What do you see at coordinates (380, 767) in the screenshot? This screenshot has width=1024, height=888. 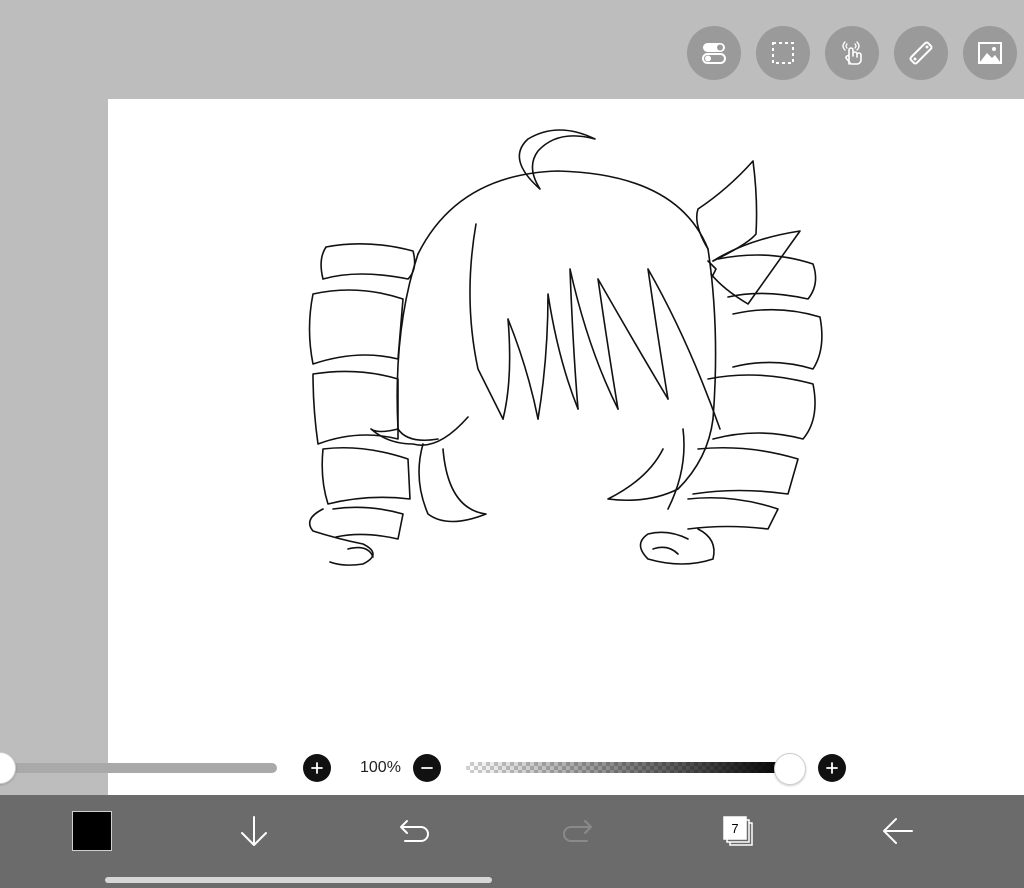 I see `zoom-level: 100%` at bounding box center [380, 767].